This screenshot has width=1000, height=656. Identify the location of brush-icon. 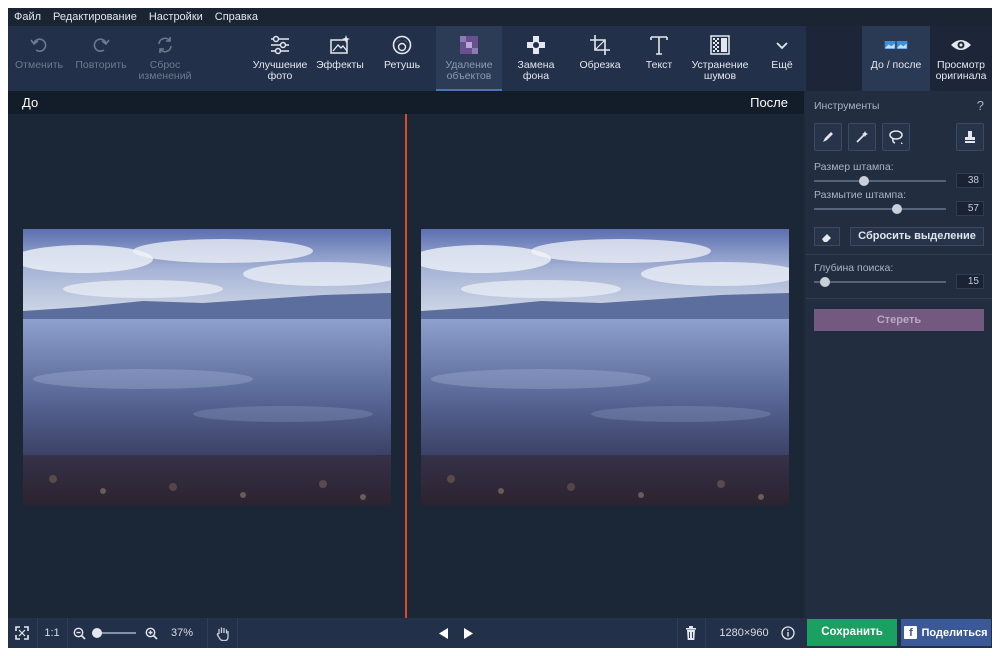
(828, 137).